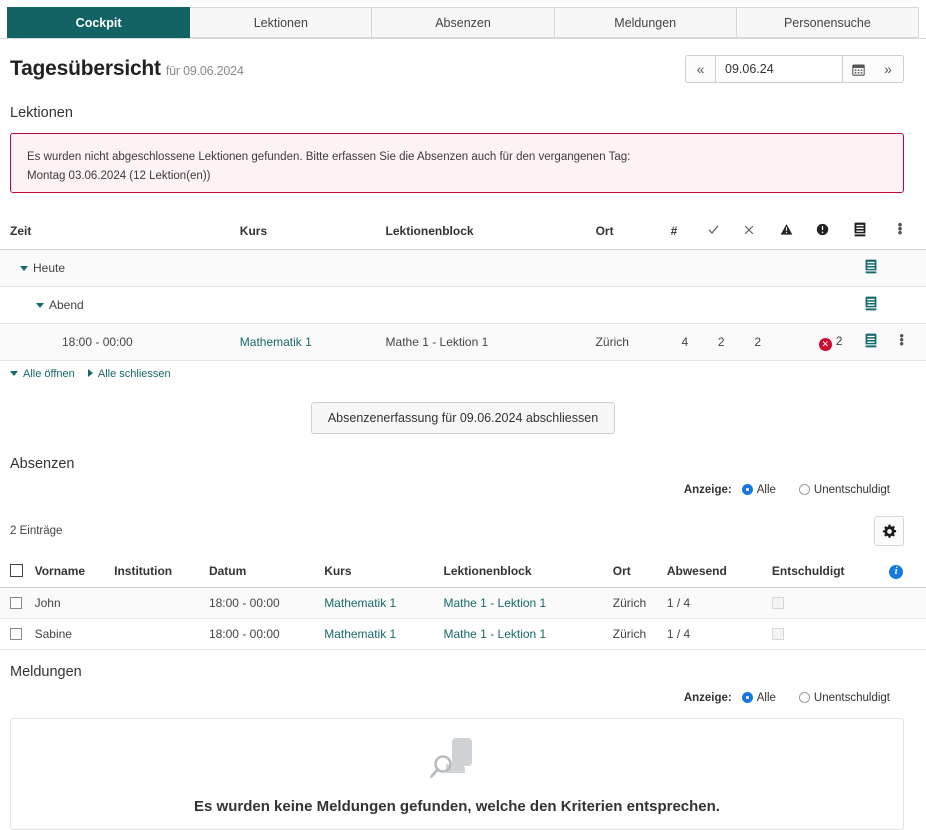 The width and height of the screenshot is (926, 830). I want to click on col-info: i, so click(905, 572).